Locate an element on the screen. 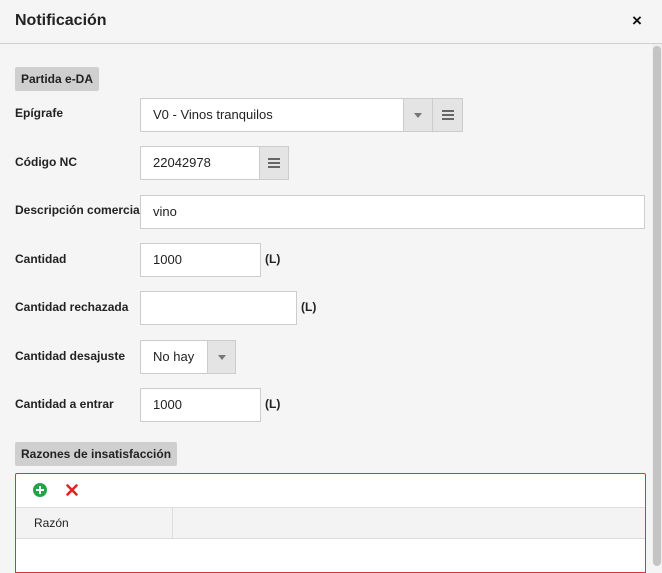 The height and width of the screenshot is (573, 662). cantidad-rechazada-label: Cantidad rechazada is located at coordinates (72, 307).